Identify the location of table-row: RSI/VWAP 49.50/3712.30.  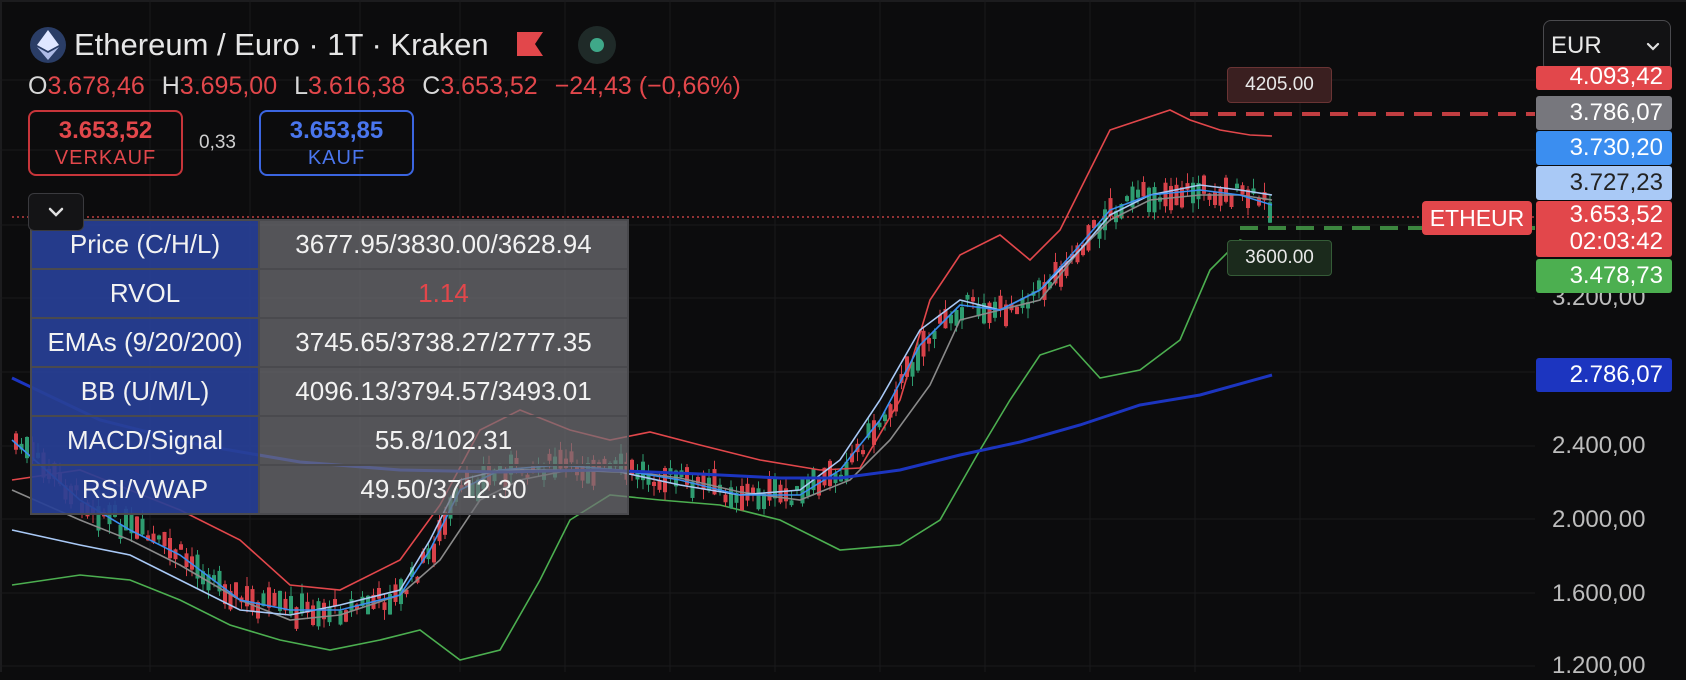
(329, 489).